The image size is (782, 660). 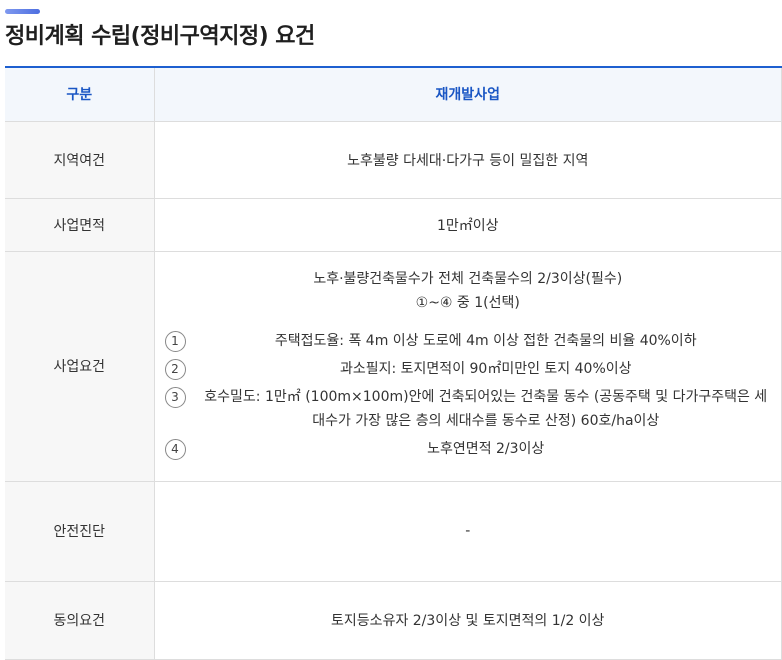 What do you see at coordinates (22, 11) in the screenshot?
I see `title-accent-bar` at bounding box center [22, 11].